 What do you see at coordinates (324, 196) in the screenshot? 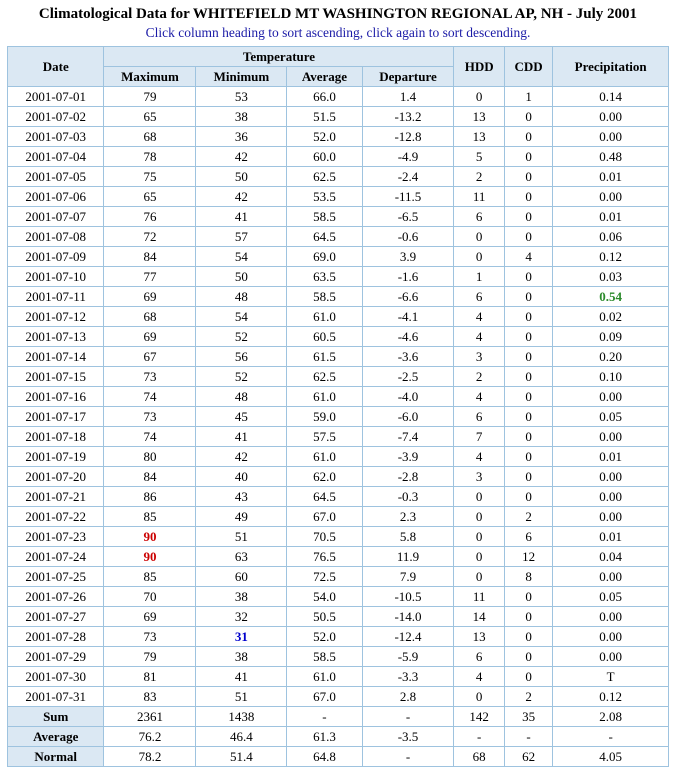
I see `cell-average: 53.5` at bounding box center [324, 196].